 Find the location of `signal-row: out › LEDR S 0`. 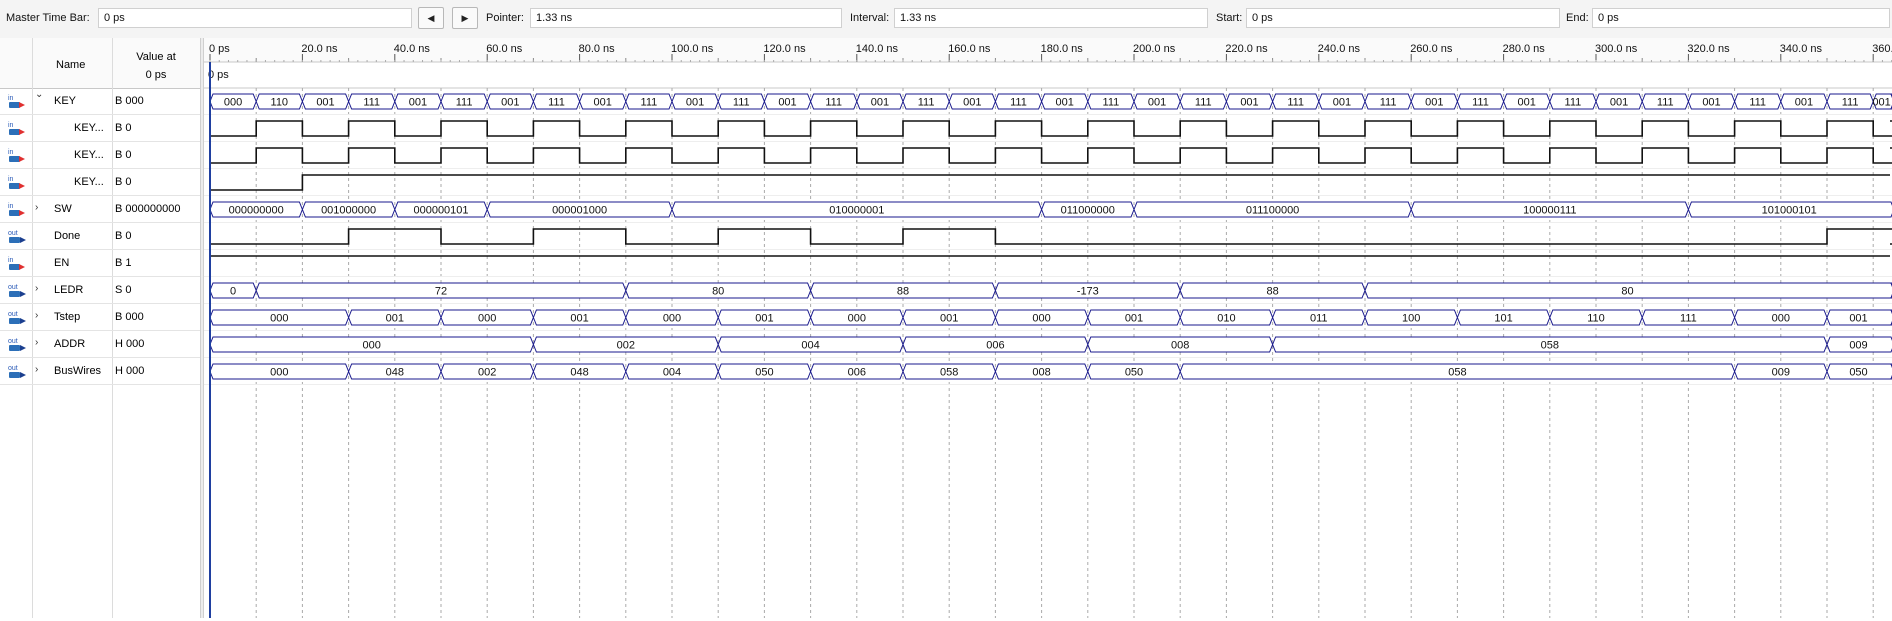

signal-row: out › LEDR S 0 is located at coordinates (100, 290).